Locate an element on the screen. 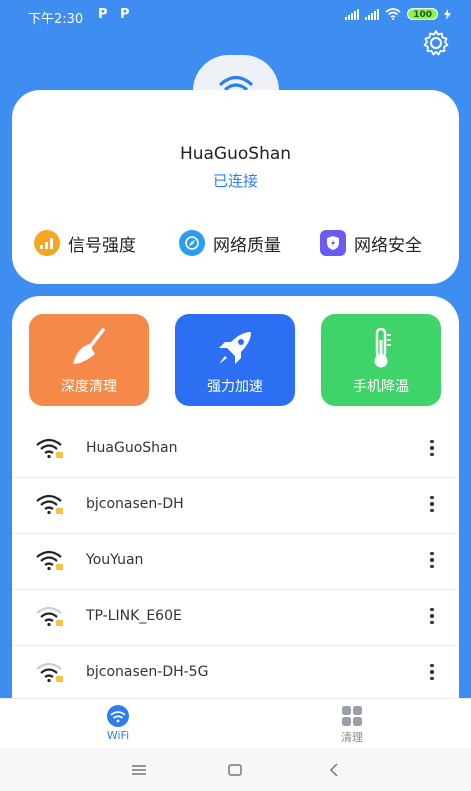 The image size is (471, 791). wifi-status-icon is located at coordinates (393, 14).